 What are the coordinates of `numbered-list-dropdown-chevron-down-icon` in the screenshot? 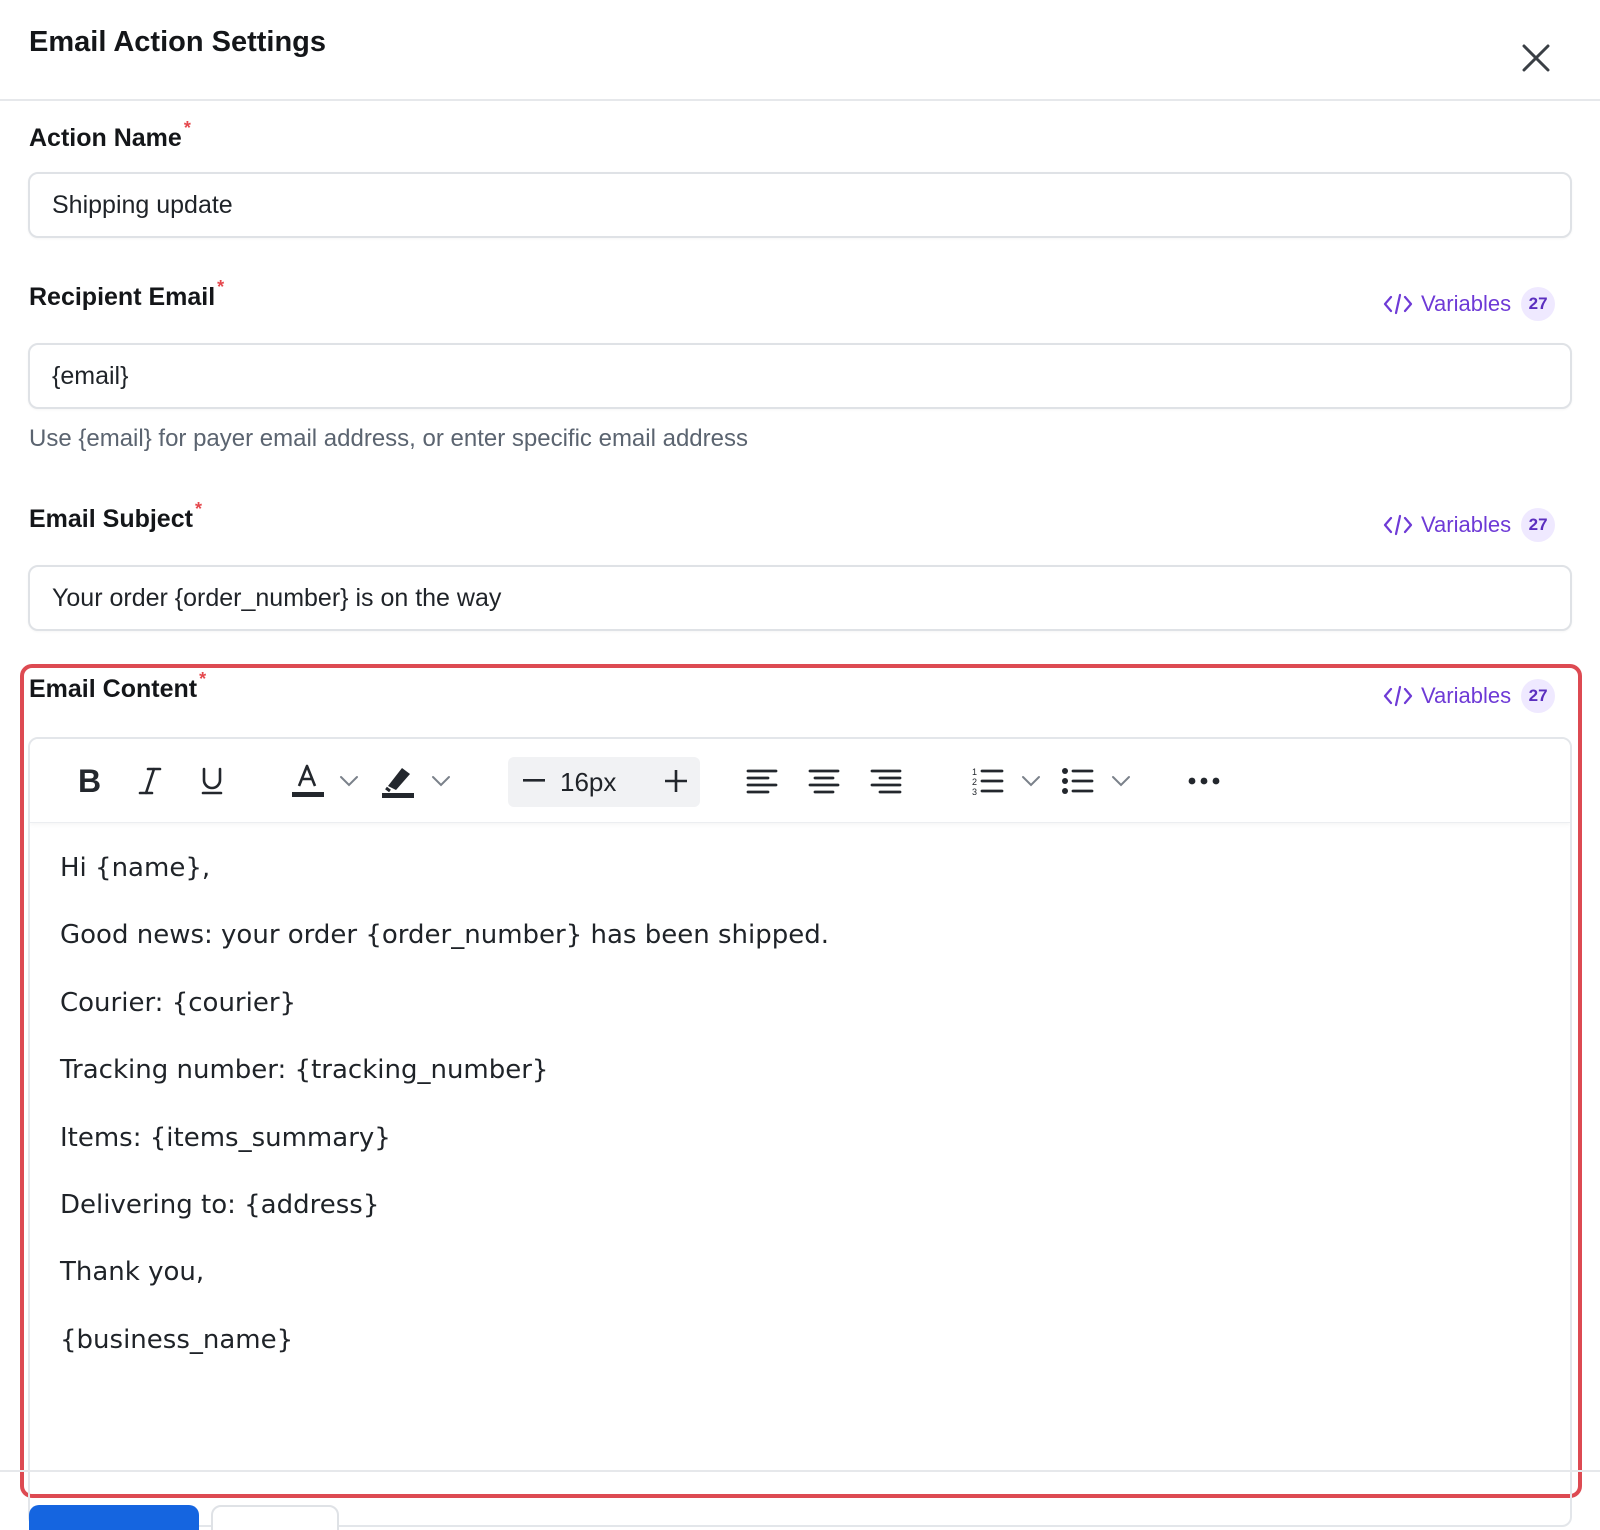 It's located at (1031, 781).